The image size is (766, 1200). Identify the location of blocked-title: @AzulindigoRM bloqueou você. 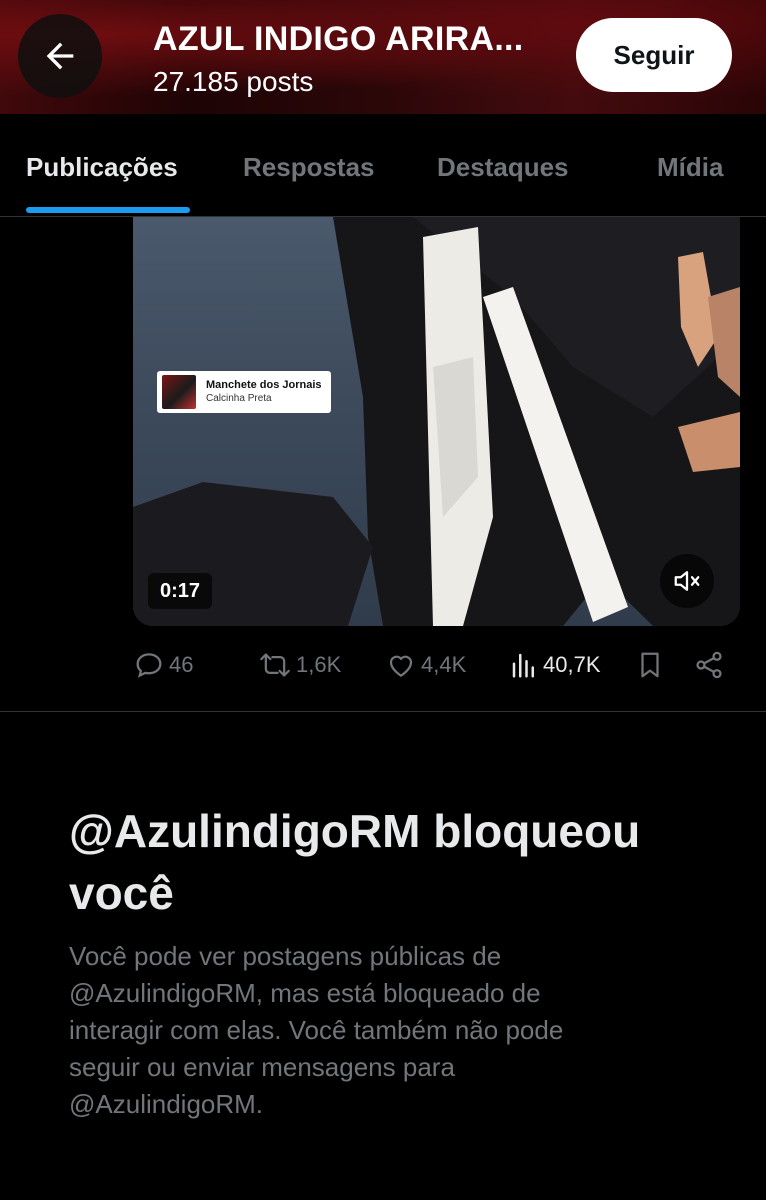
(355, 862).